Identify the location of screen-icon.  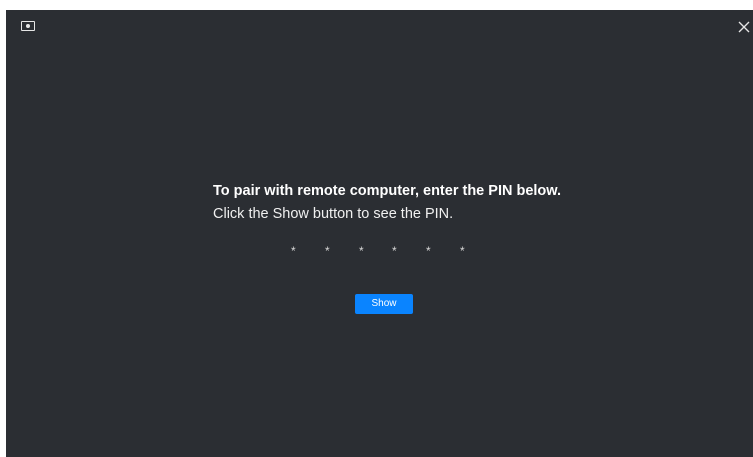
(28, 26).